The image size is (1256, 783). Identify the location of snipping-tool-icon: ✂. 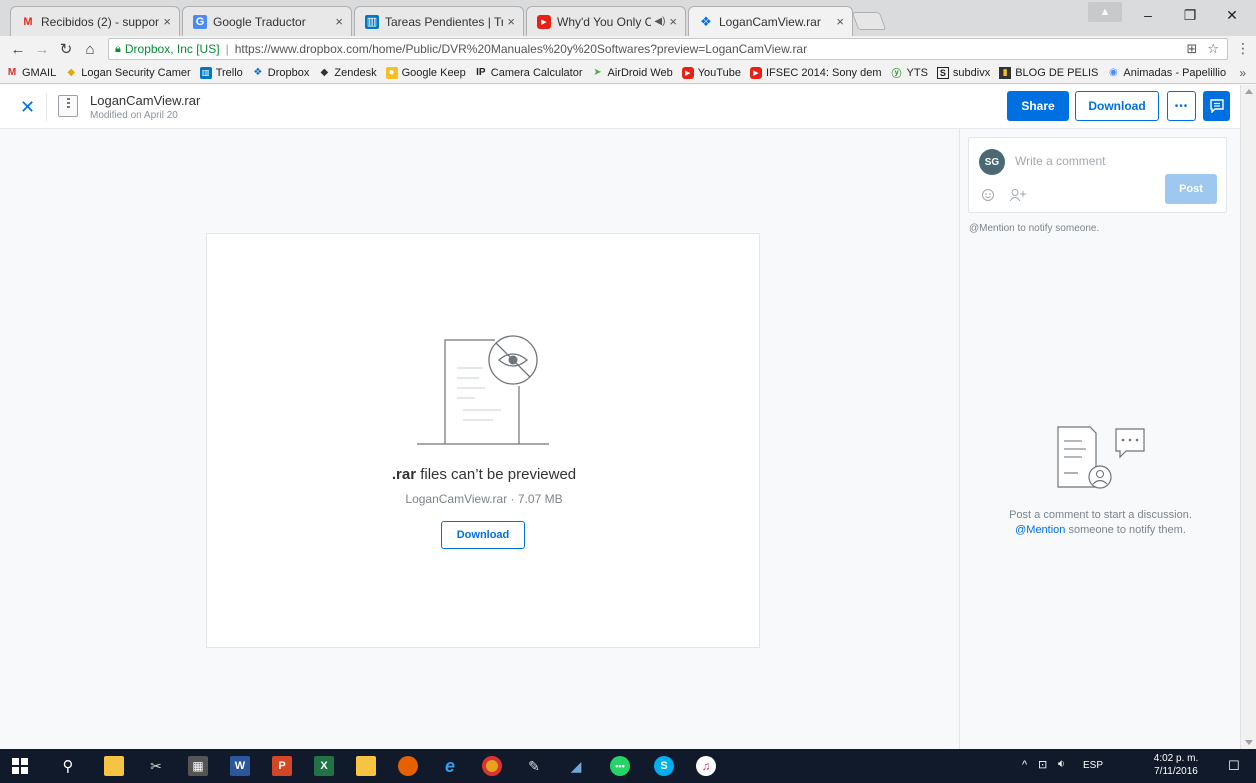
(156, 766).